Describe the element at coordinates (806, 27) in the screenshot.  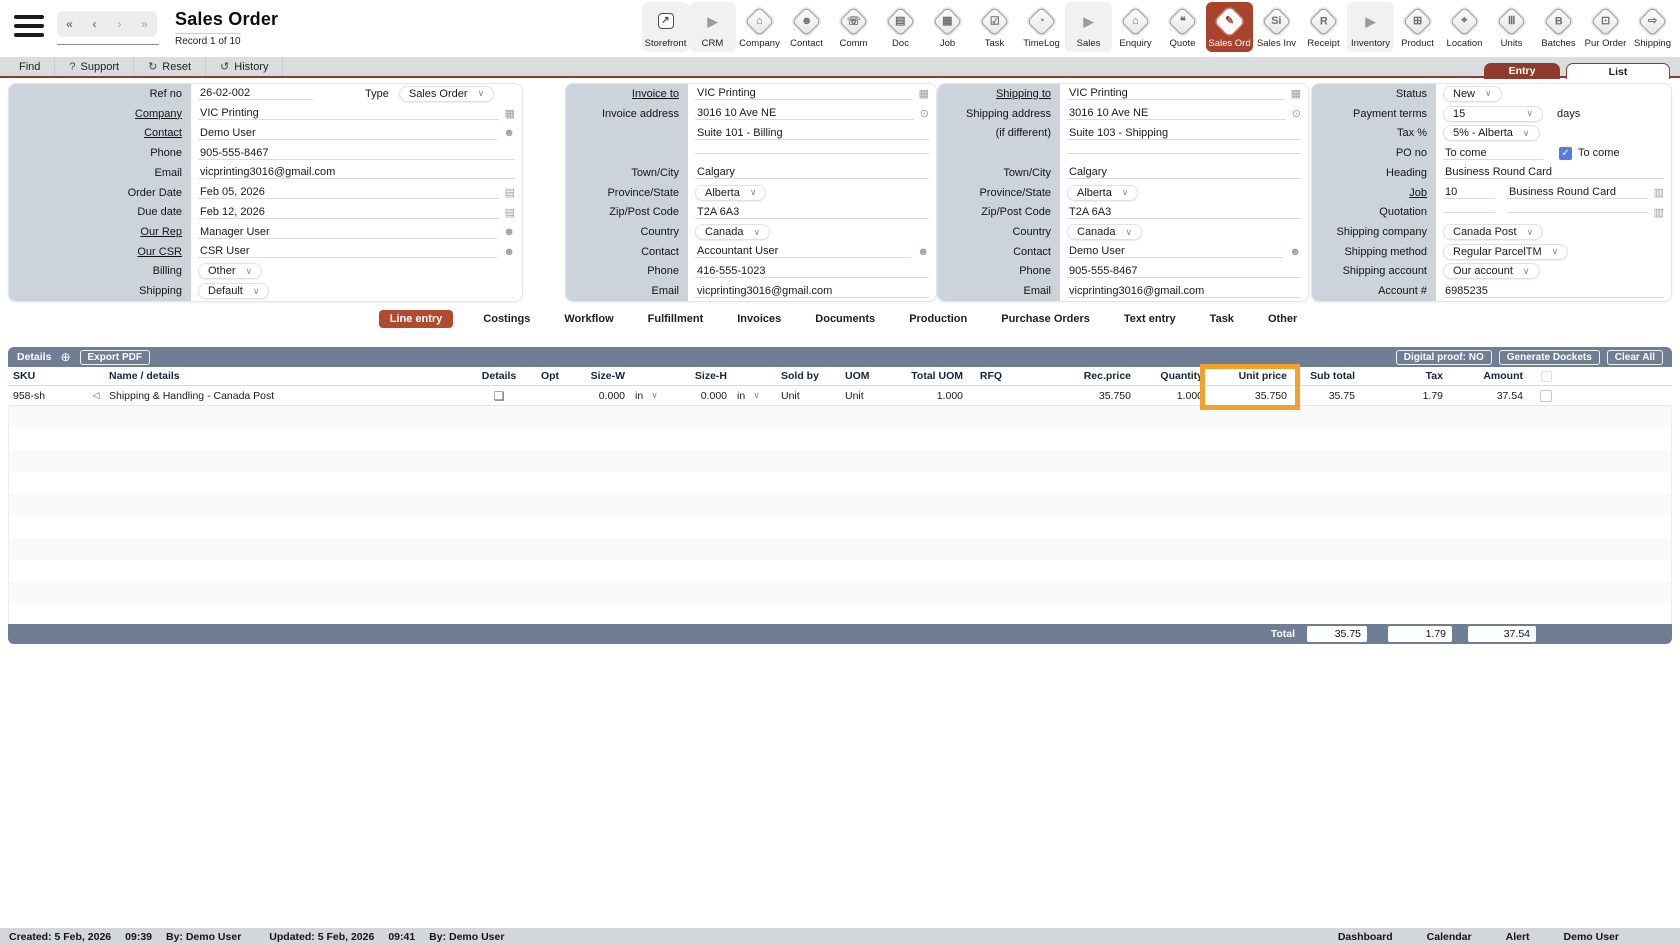
I see `toolbar-item: ☻ Contact` at that location.